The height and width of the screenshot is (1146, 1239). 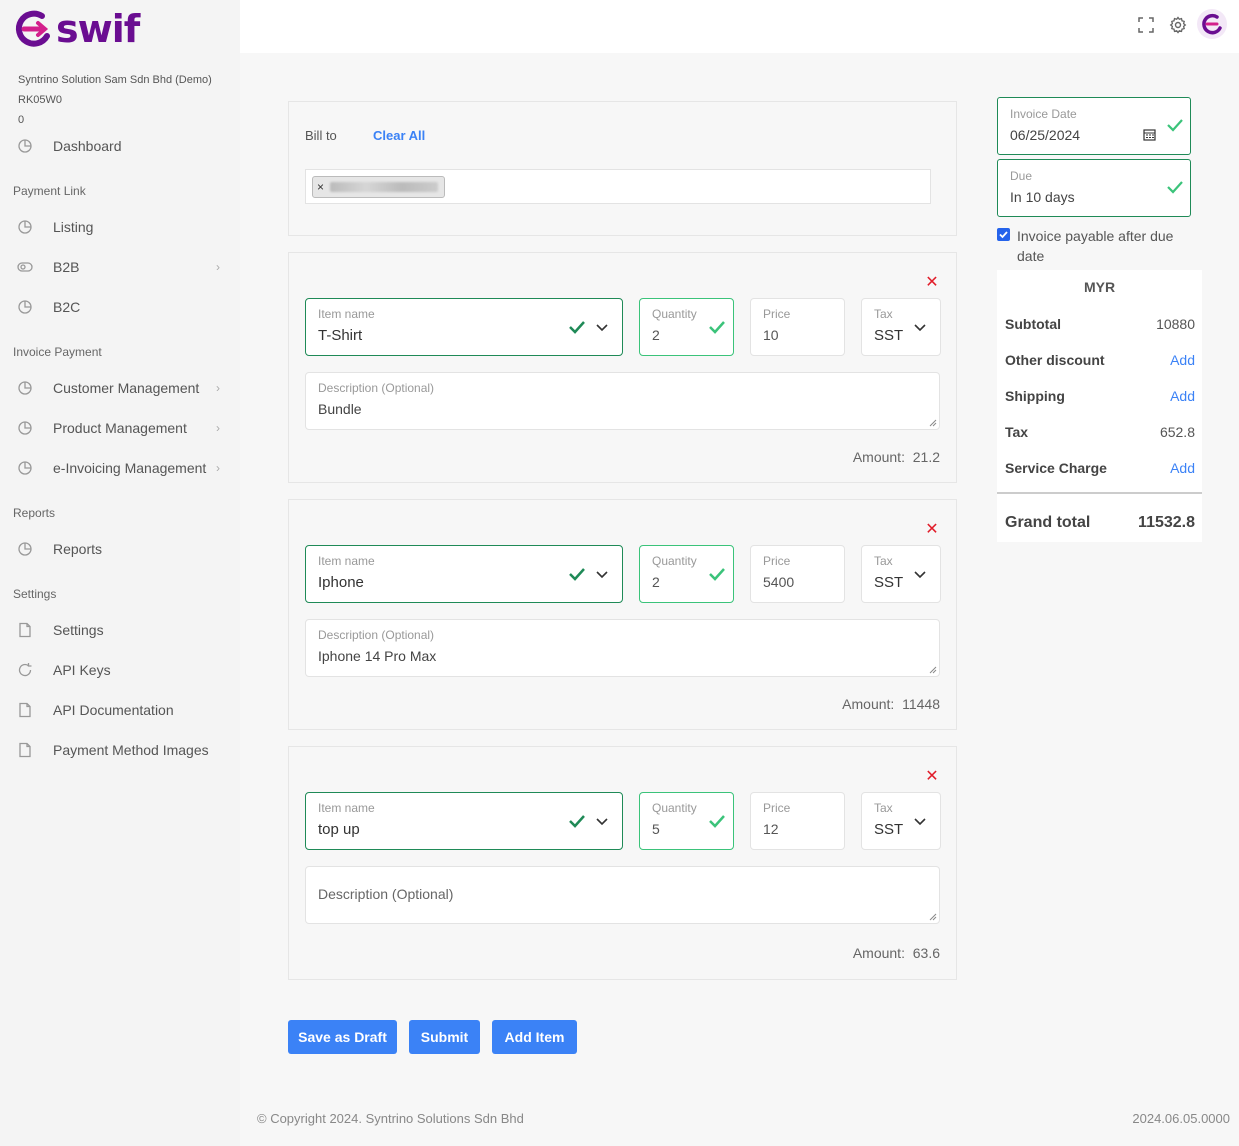 I want to click on due-field: Due In 10 days, so click(x=1094, y=188).